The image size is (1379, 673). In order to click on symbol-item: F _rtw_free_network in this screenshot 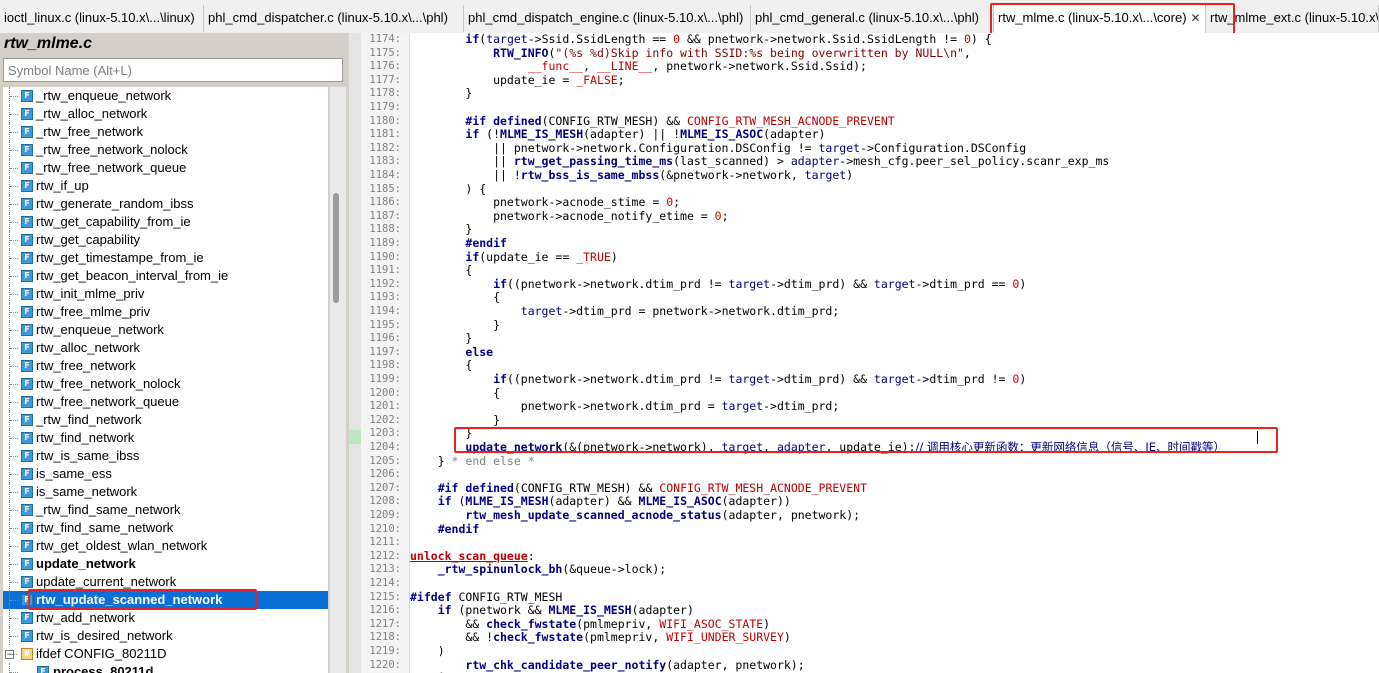, I will do `click(165, 132)`.